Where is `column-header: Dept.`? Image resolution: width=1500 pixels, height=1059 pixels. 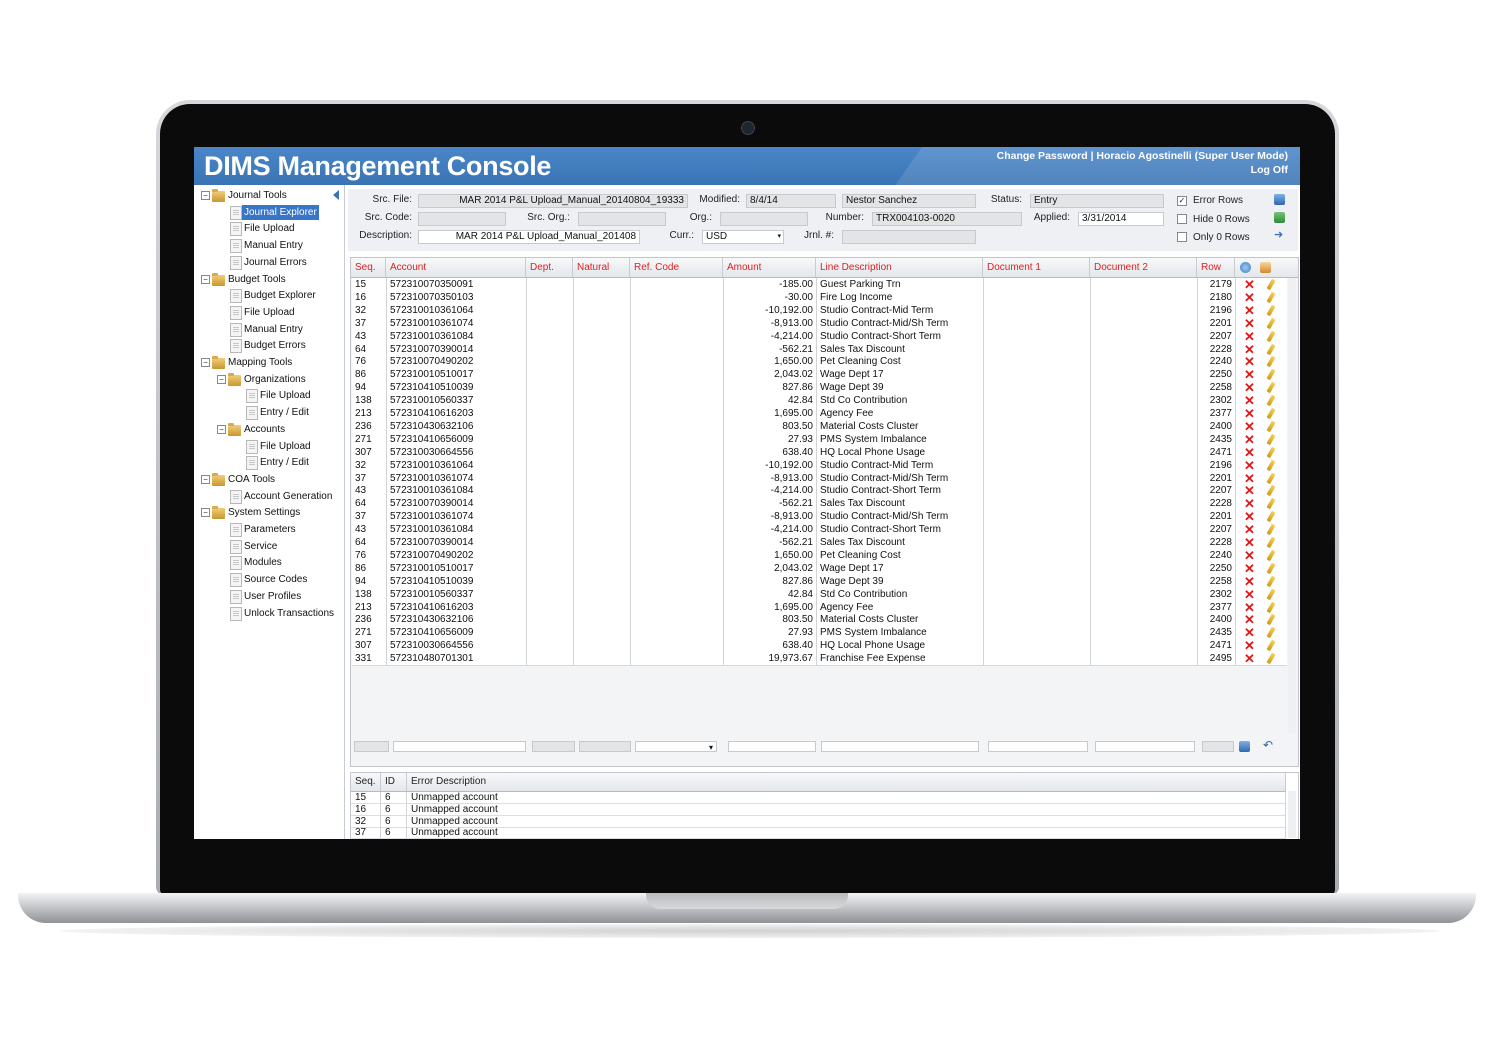 column-header: Dept. is located at coordinates (549, 267).